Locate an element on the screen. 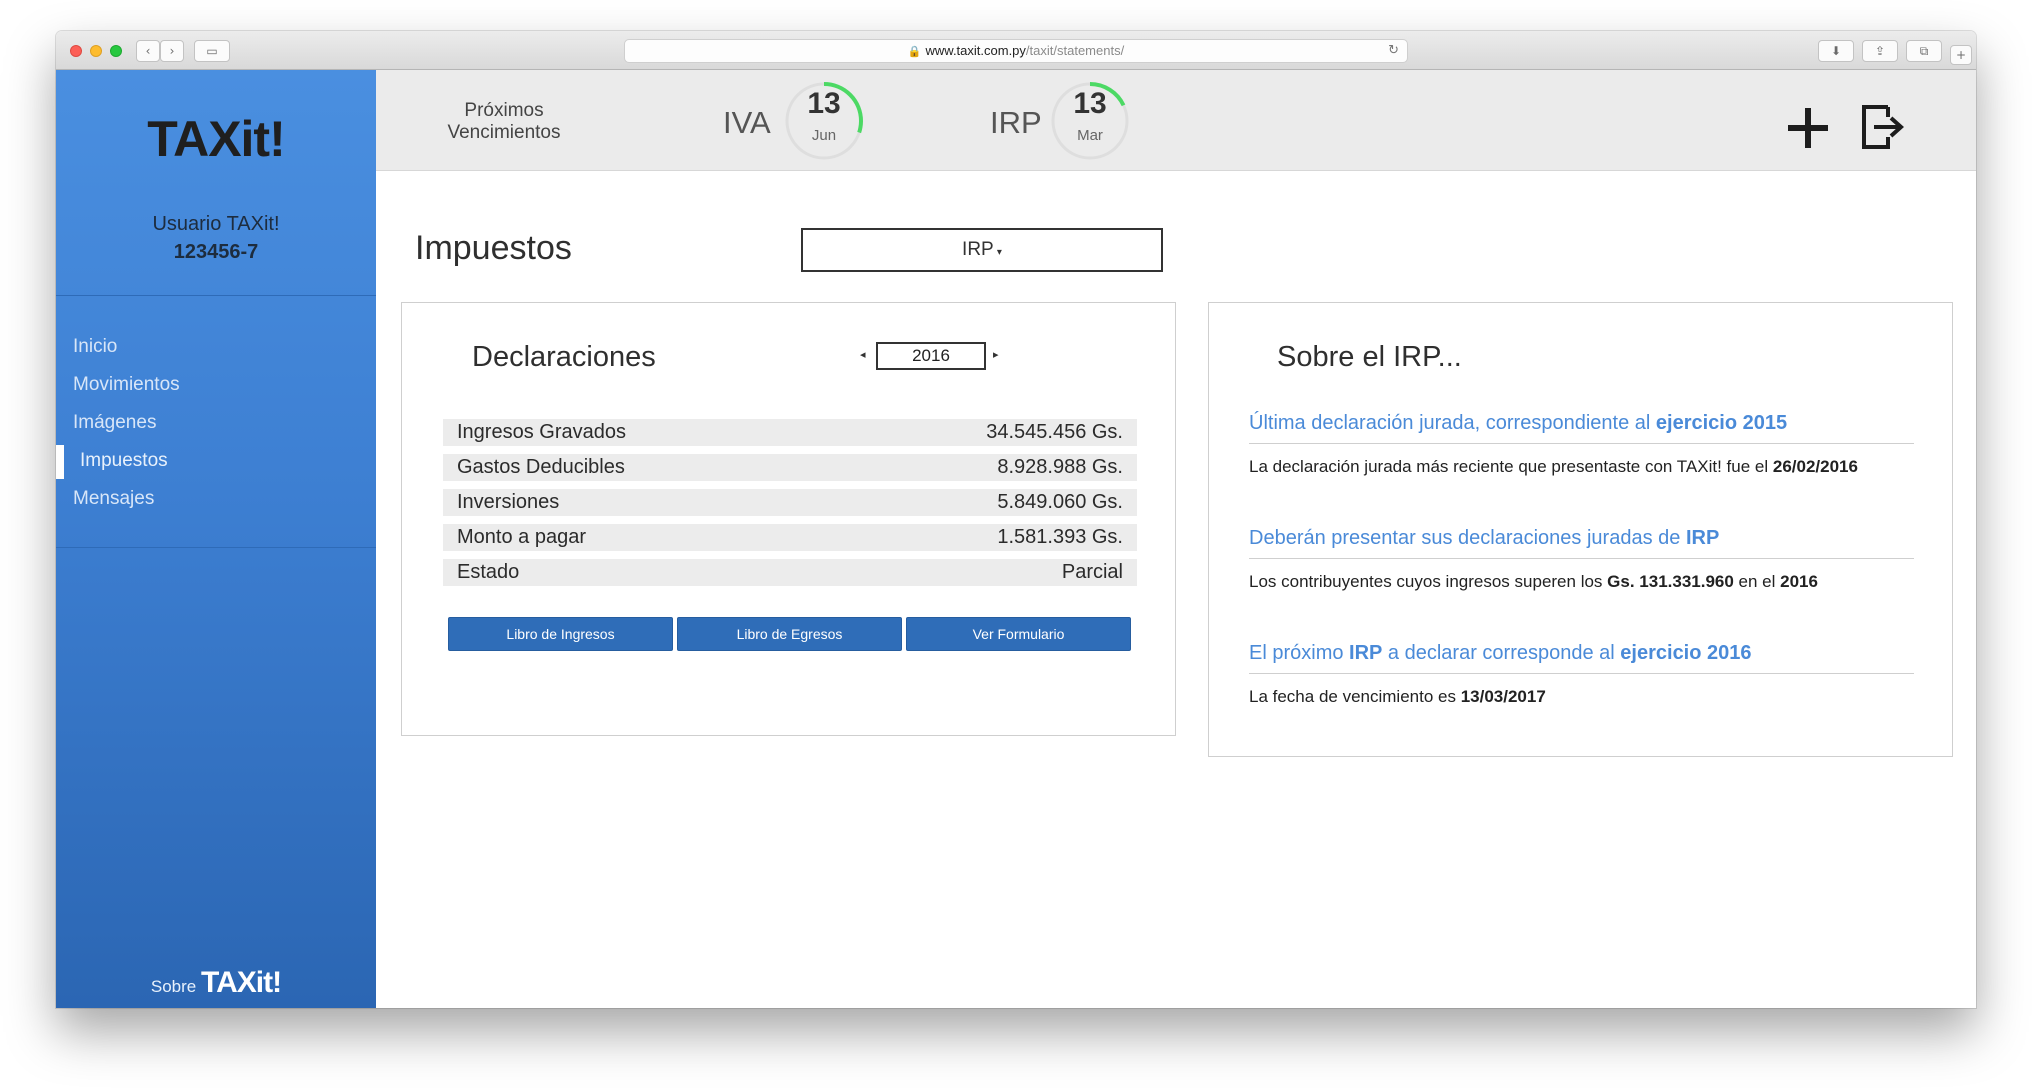 The width and height of the screenshot is (2032, 1089). previous-year-icon: ◂ is located at coordinates (863, 354).